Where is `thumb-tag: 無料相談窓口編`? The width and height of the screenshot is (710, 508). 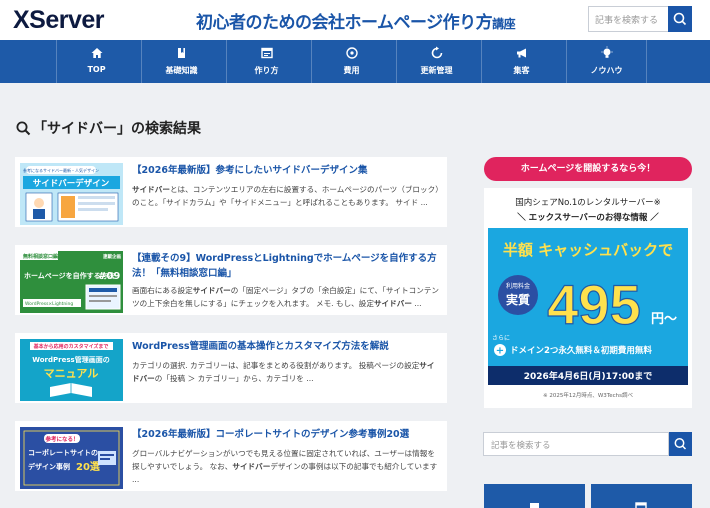
thumb-tag: 無料相談窓口編 is located at coordinates (40, 256).